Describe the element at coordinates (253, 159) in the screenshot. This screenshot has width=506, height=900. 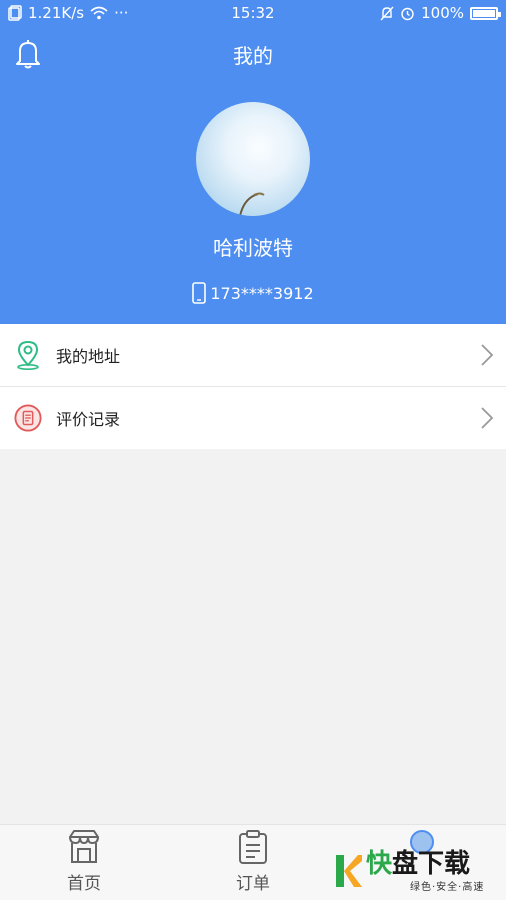
I see `avatar` at that location.